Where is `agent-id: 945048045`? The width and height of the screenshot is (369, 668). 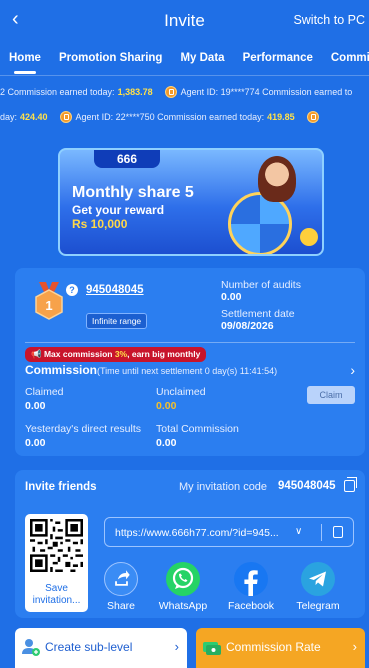
agent-id: 945048045 is located at coordinates (115, 290).